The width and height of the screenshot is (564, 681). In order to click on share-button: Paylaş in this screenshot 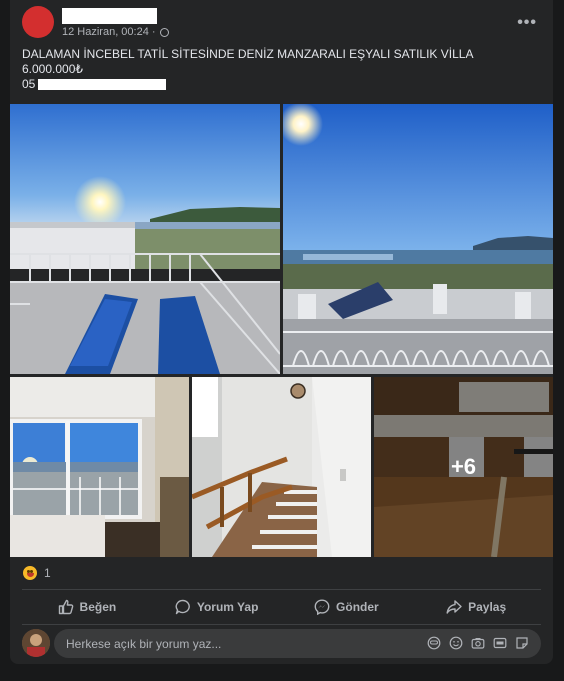, I will do `click(476, 607)`.